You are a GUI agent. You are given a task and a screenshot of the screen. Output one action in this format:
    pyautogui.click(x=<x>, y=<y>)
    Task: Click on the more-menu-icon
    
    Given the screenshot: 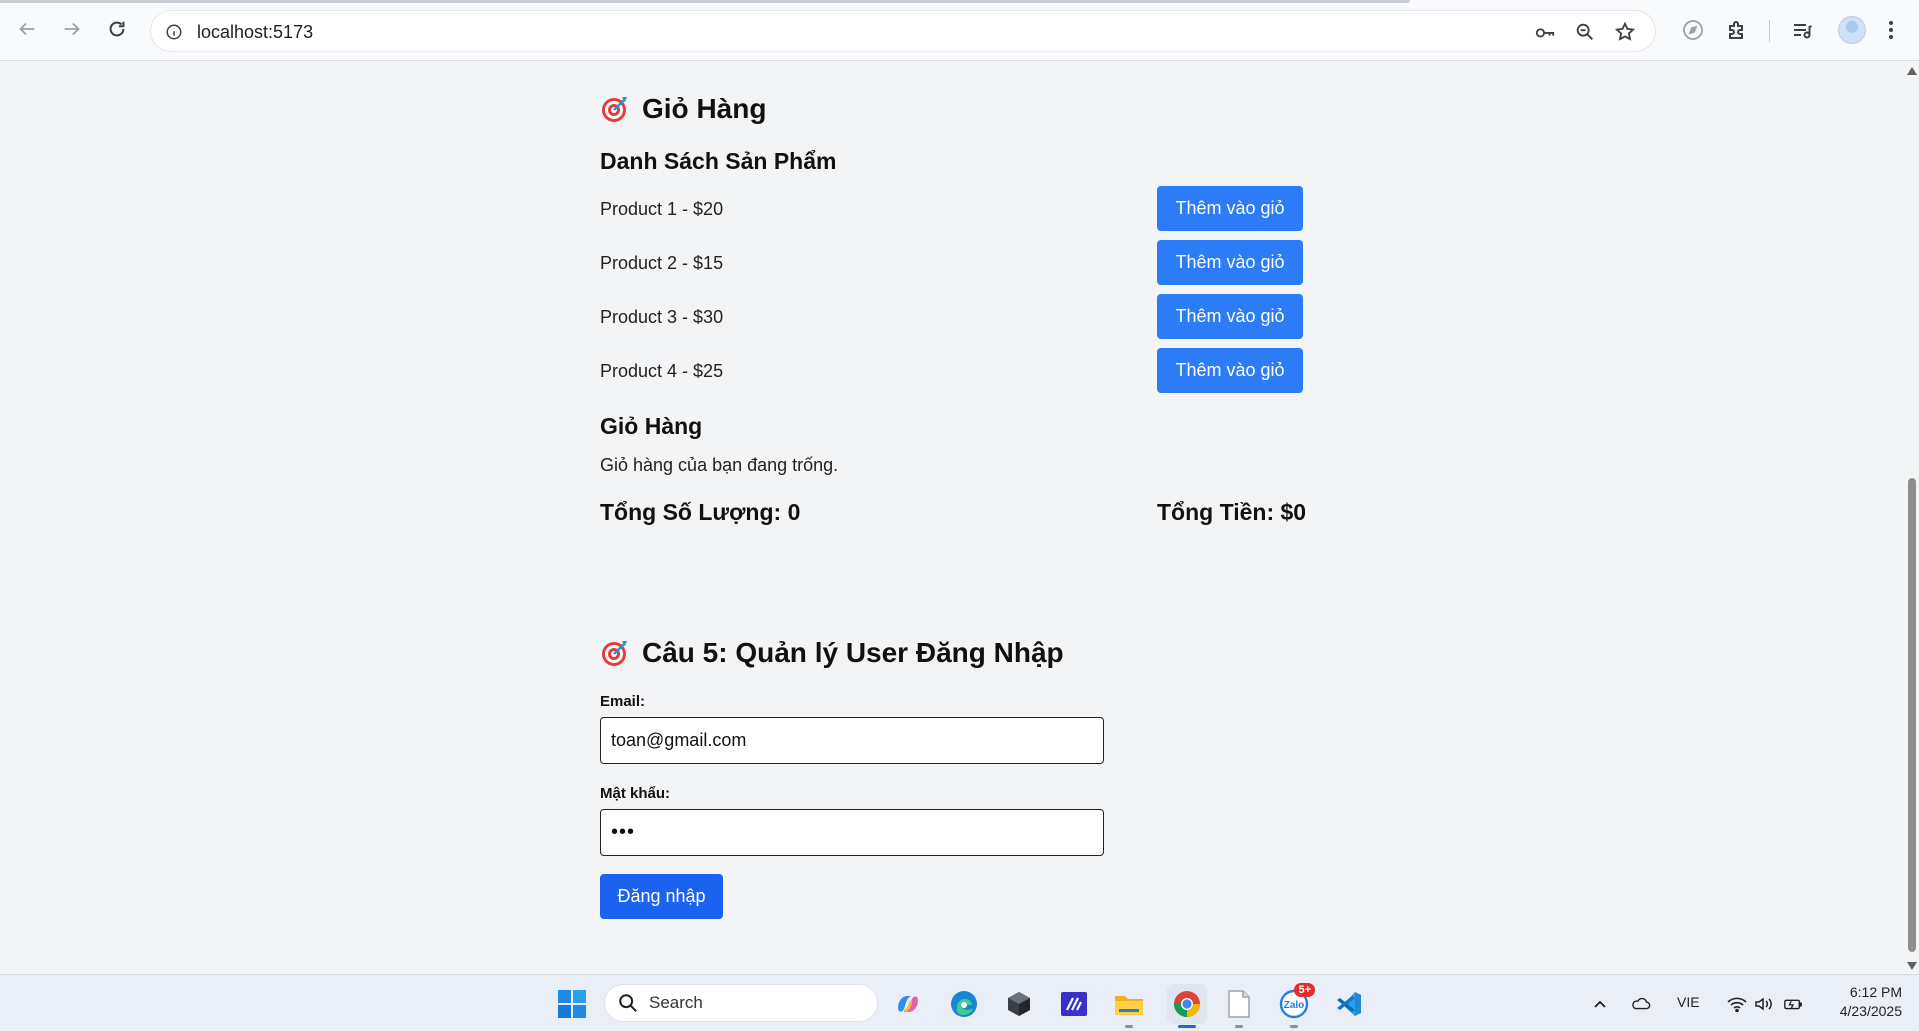 What is the action you would take?
    pyautogui.click(x=1891, y=30)
    